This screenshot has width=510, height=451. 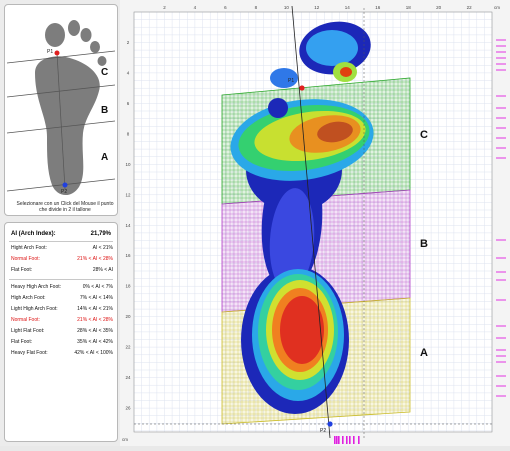 What do you see at coordinates (424, 244) in the screenshot?
I see `zone-label: B` at bounding box center [424, 244].